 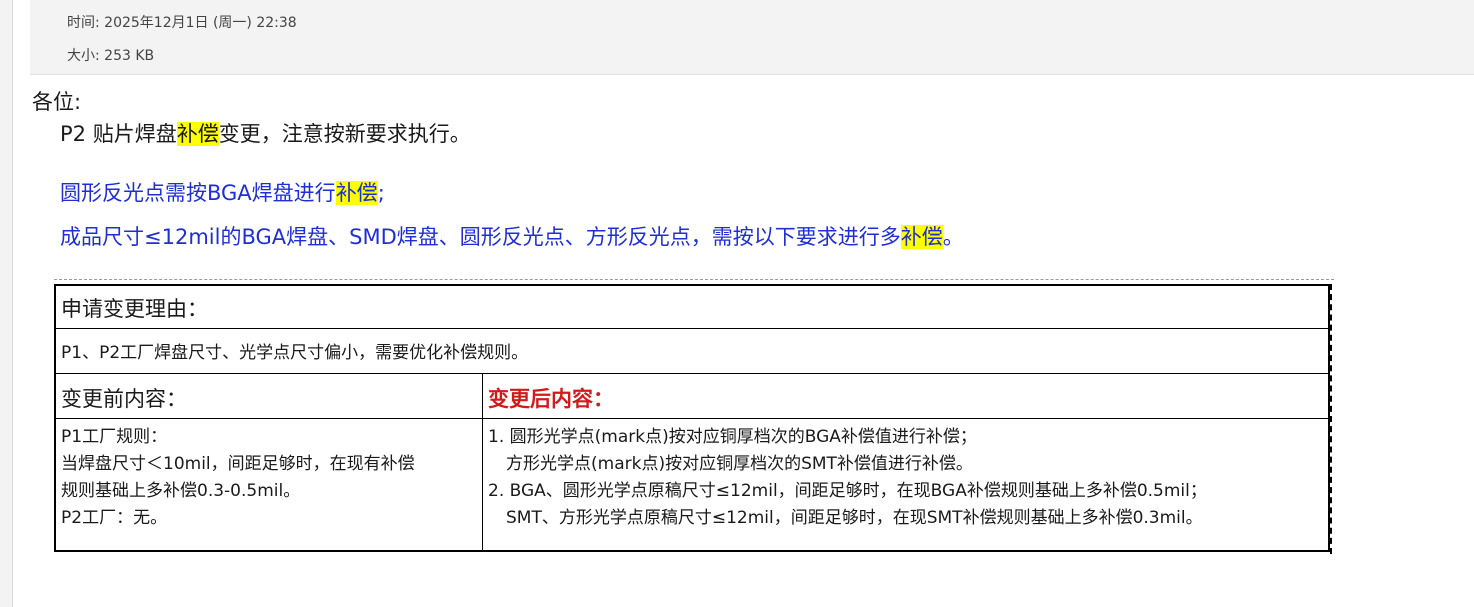 What do you see at coordinates (111, 56) in the screenshot?
I see `attachment-size: 大小: 253 KB` at bounding box center [111, 56].